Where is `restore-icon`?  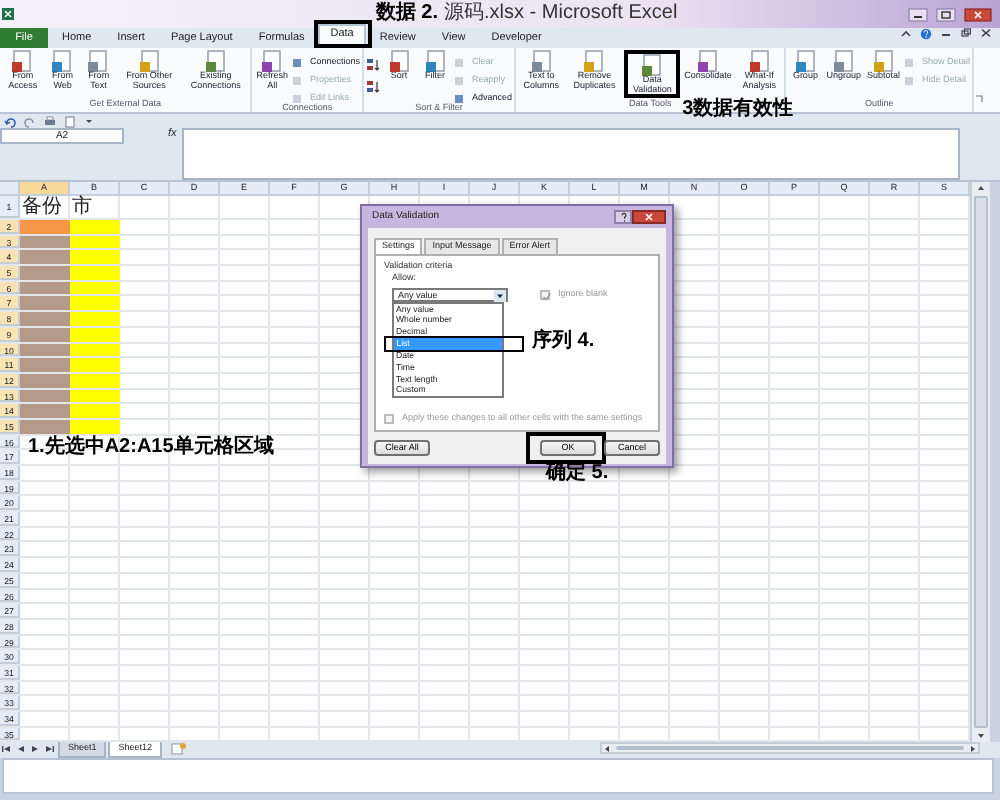
restore-icon is located at coordinates (966, 33).